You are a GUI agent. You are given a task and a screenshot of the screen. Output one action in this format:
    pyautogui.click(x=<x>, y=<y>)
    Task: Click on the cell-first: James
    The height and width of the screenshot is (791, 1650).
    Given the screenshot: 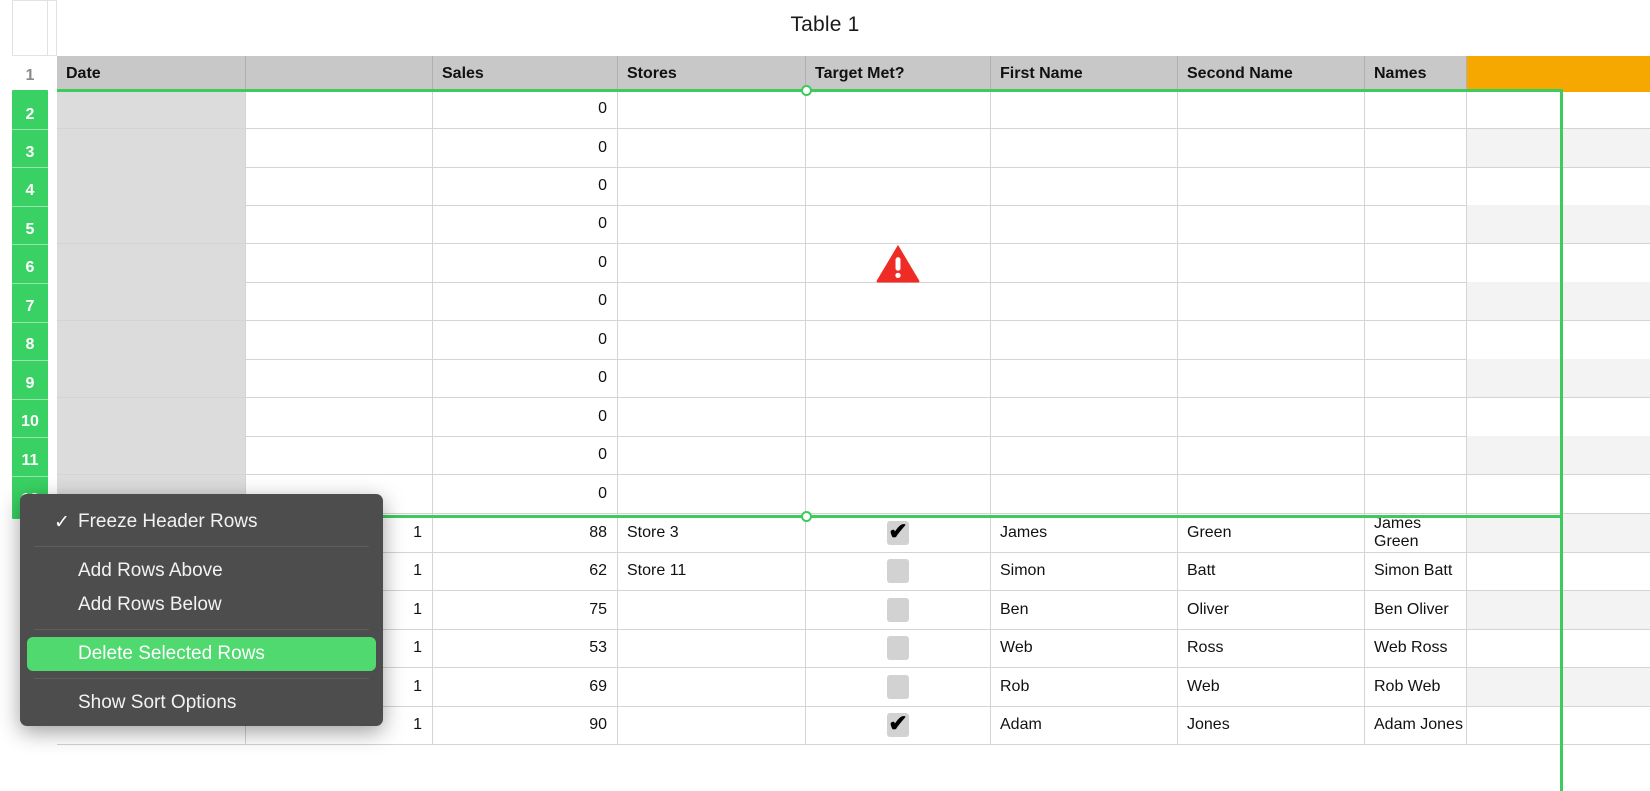 What is the action you would take?
    pyautogui.click(x=1084, y=533)
    